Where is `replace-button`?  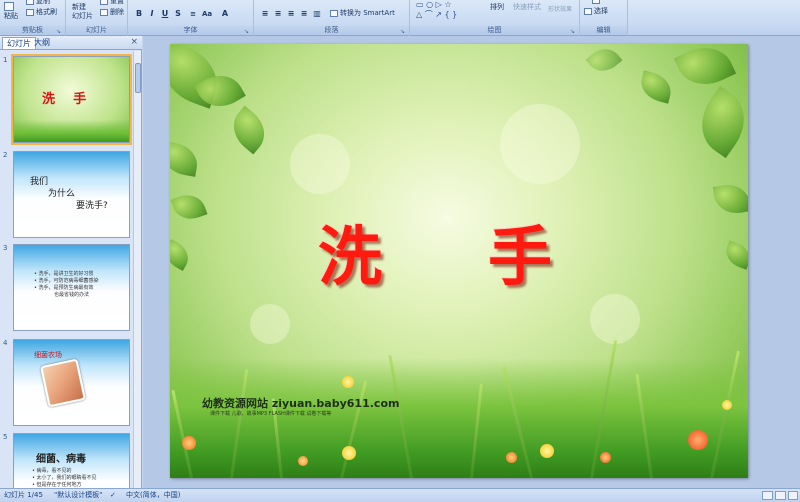
replace-button is located at coordinates (597, 2).